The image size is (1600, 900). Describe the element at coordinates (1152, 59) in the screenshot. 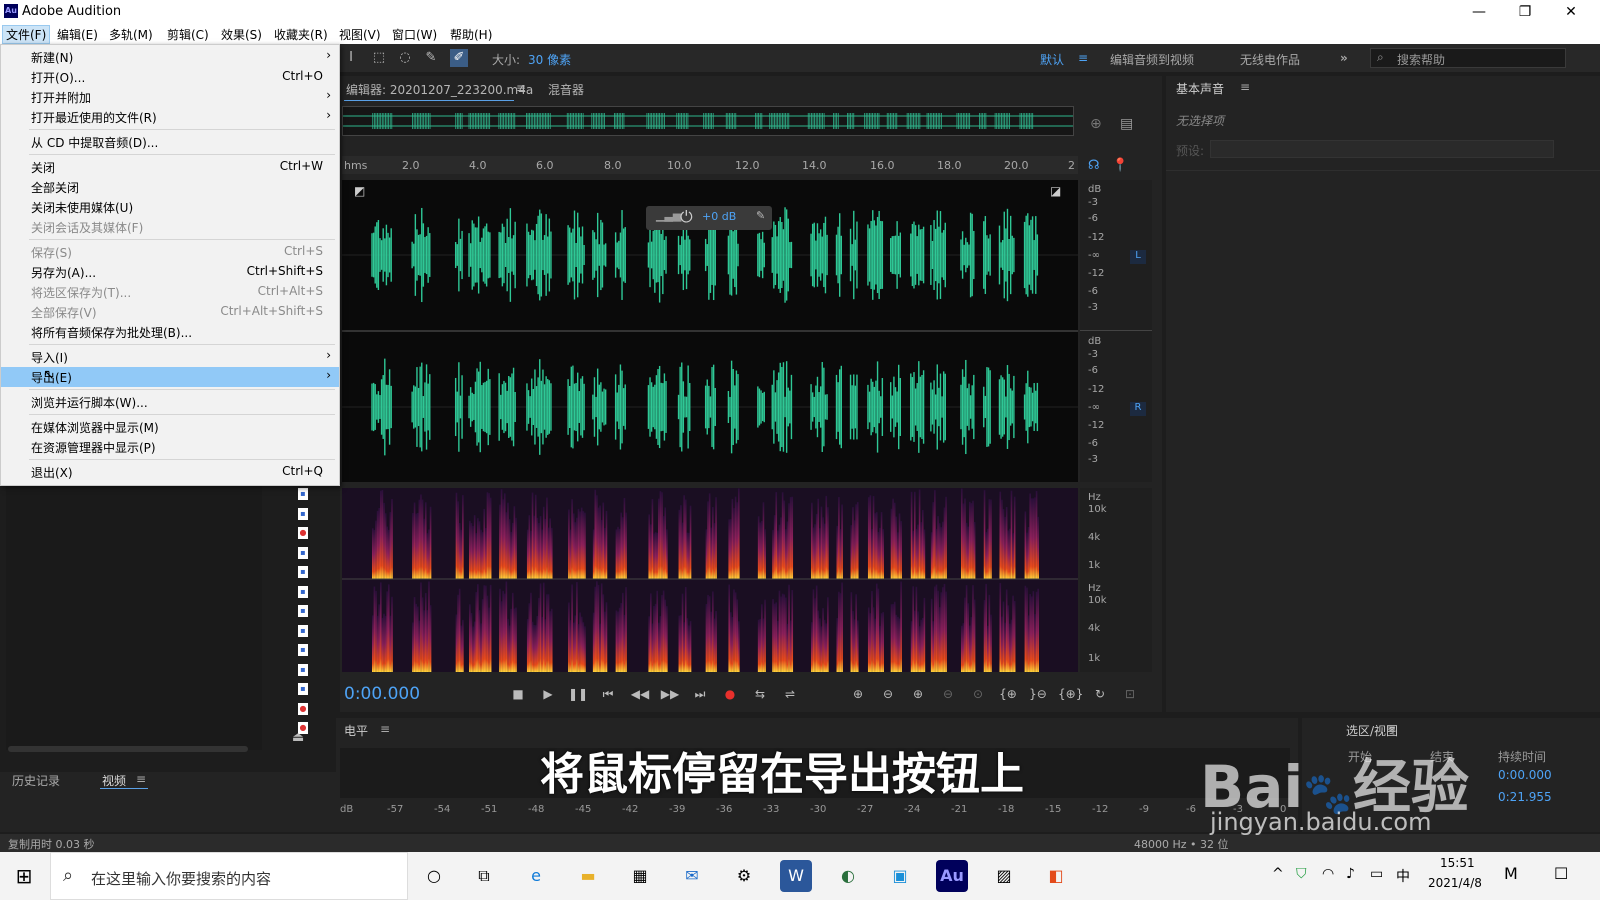

I see `workspace-edit-audio-to-video: 编辑音频到视频` at that location.